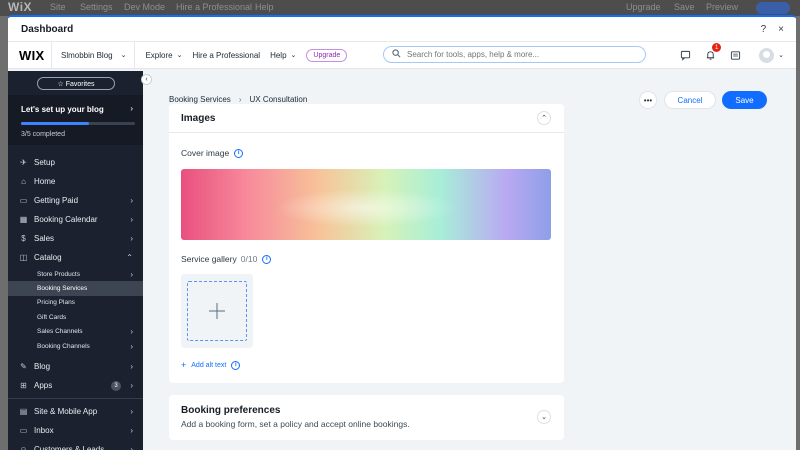  Describe the element at coordinates (45, 181) in the screenshot. I see `sidebar-item-label: Home` at that location.